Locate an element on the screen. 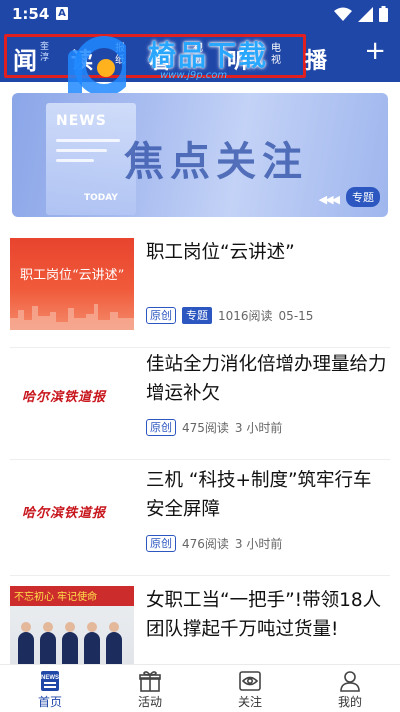 Image resolution: width=400 pixels, height=712 pixels. news-item: 不忘初心 牢记使命 女职工当“一把手”!带领18人团队撑起千万吨过货量! is located at coordinates (200, 625).